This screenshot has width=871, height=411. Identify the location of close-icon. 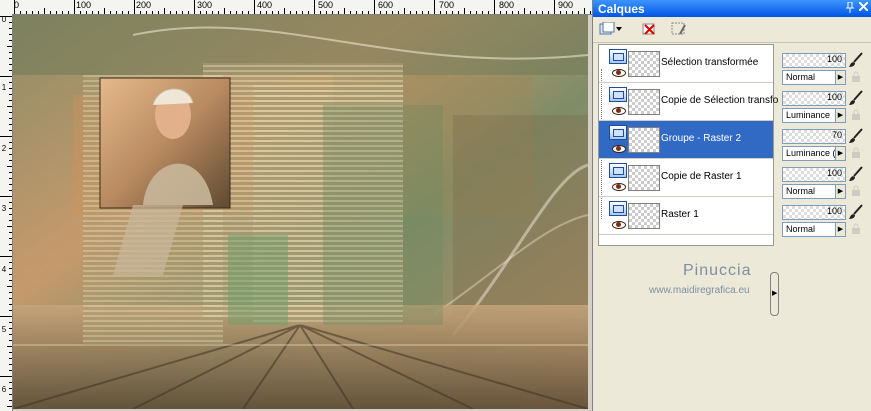
(863, 8).